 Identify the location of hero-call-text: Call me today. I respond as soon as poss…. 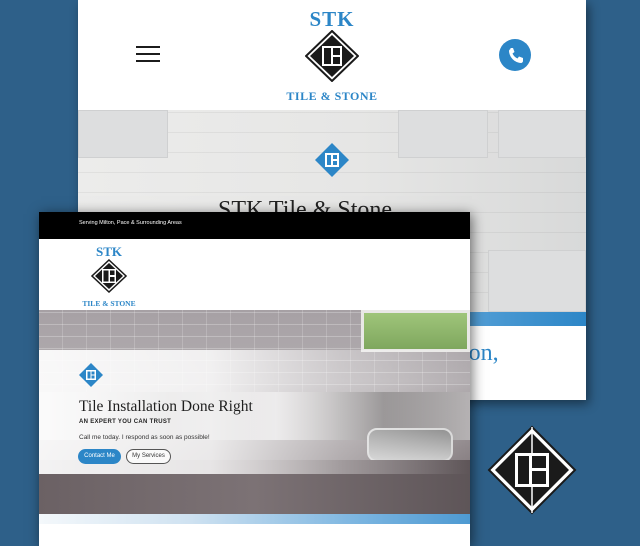
(144, 437).